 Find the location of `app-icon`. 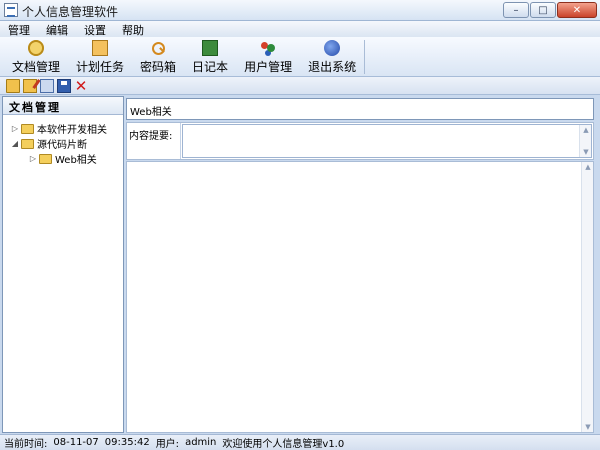

app-icon is located at coordinates (11, 10).